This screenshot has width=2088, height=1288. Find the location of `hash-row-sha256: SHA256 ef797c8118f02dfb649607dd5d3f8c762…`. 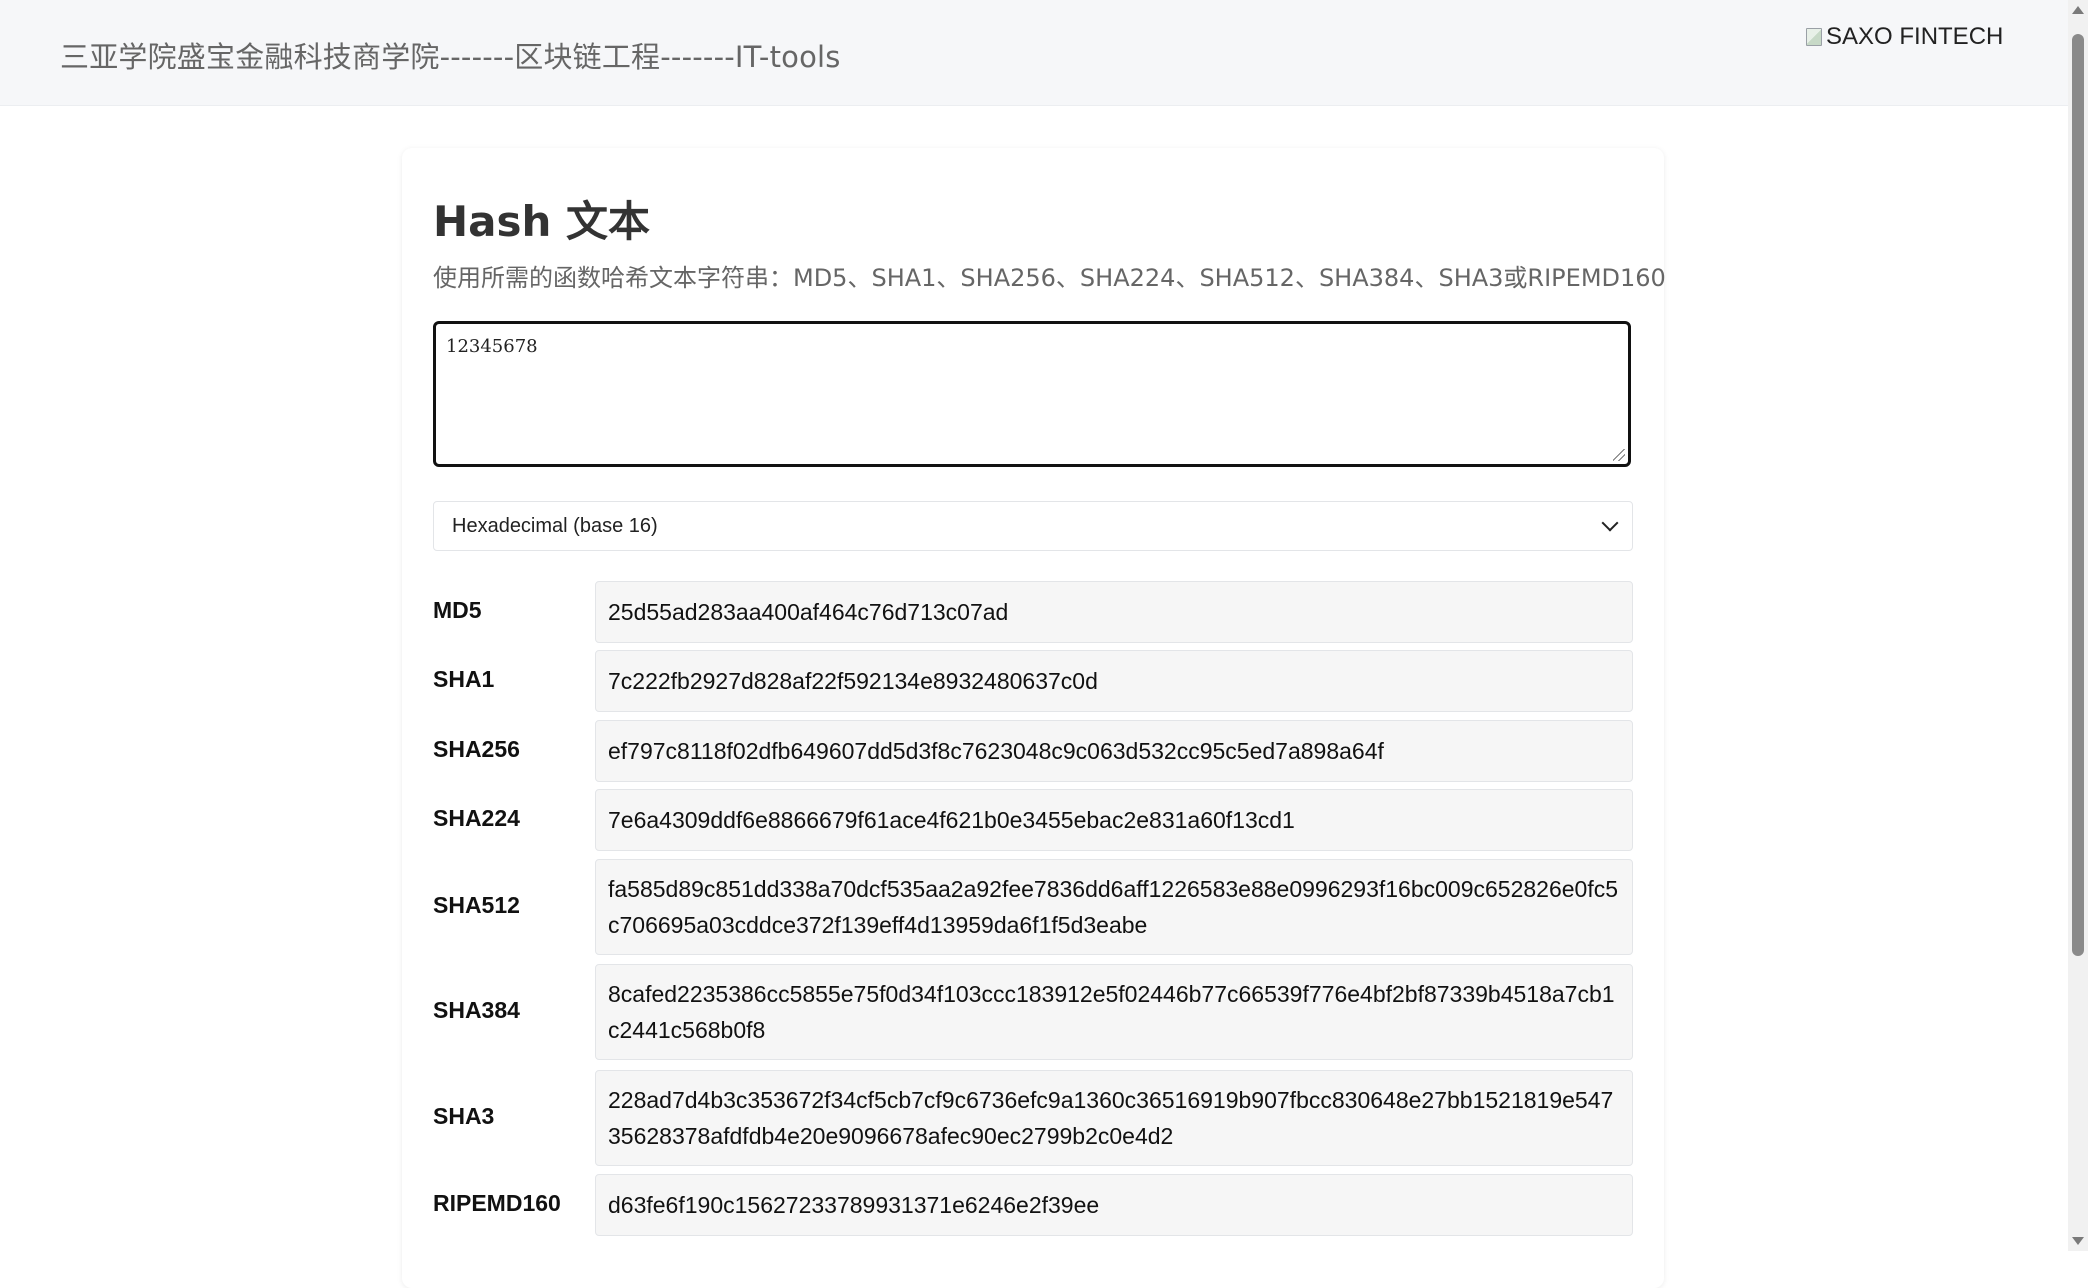

hash-row-sha256: SHA256 ef797c8118f02dfb649607dd5d3f8c762… is located at coordinates (1033, 751).